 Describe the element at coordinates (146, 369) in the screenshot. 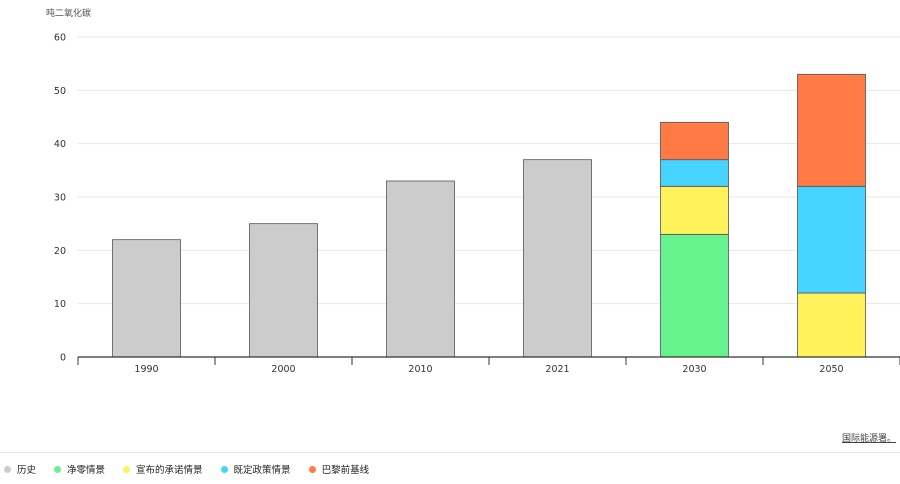

I see `x-tick-label: 1990` at that location.